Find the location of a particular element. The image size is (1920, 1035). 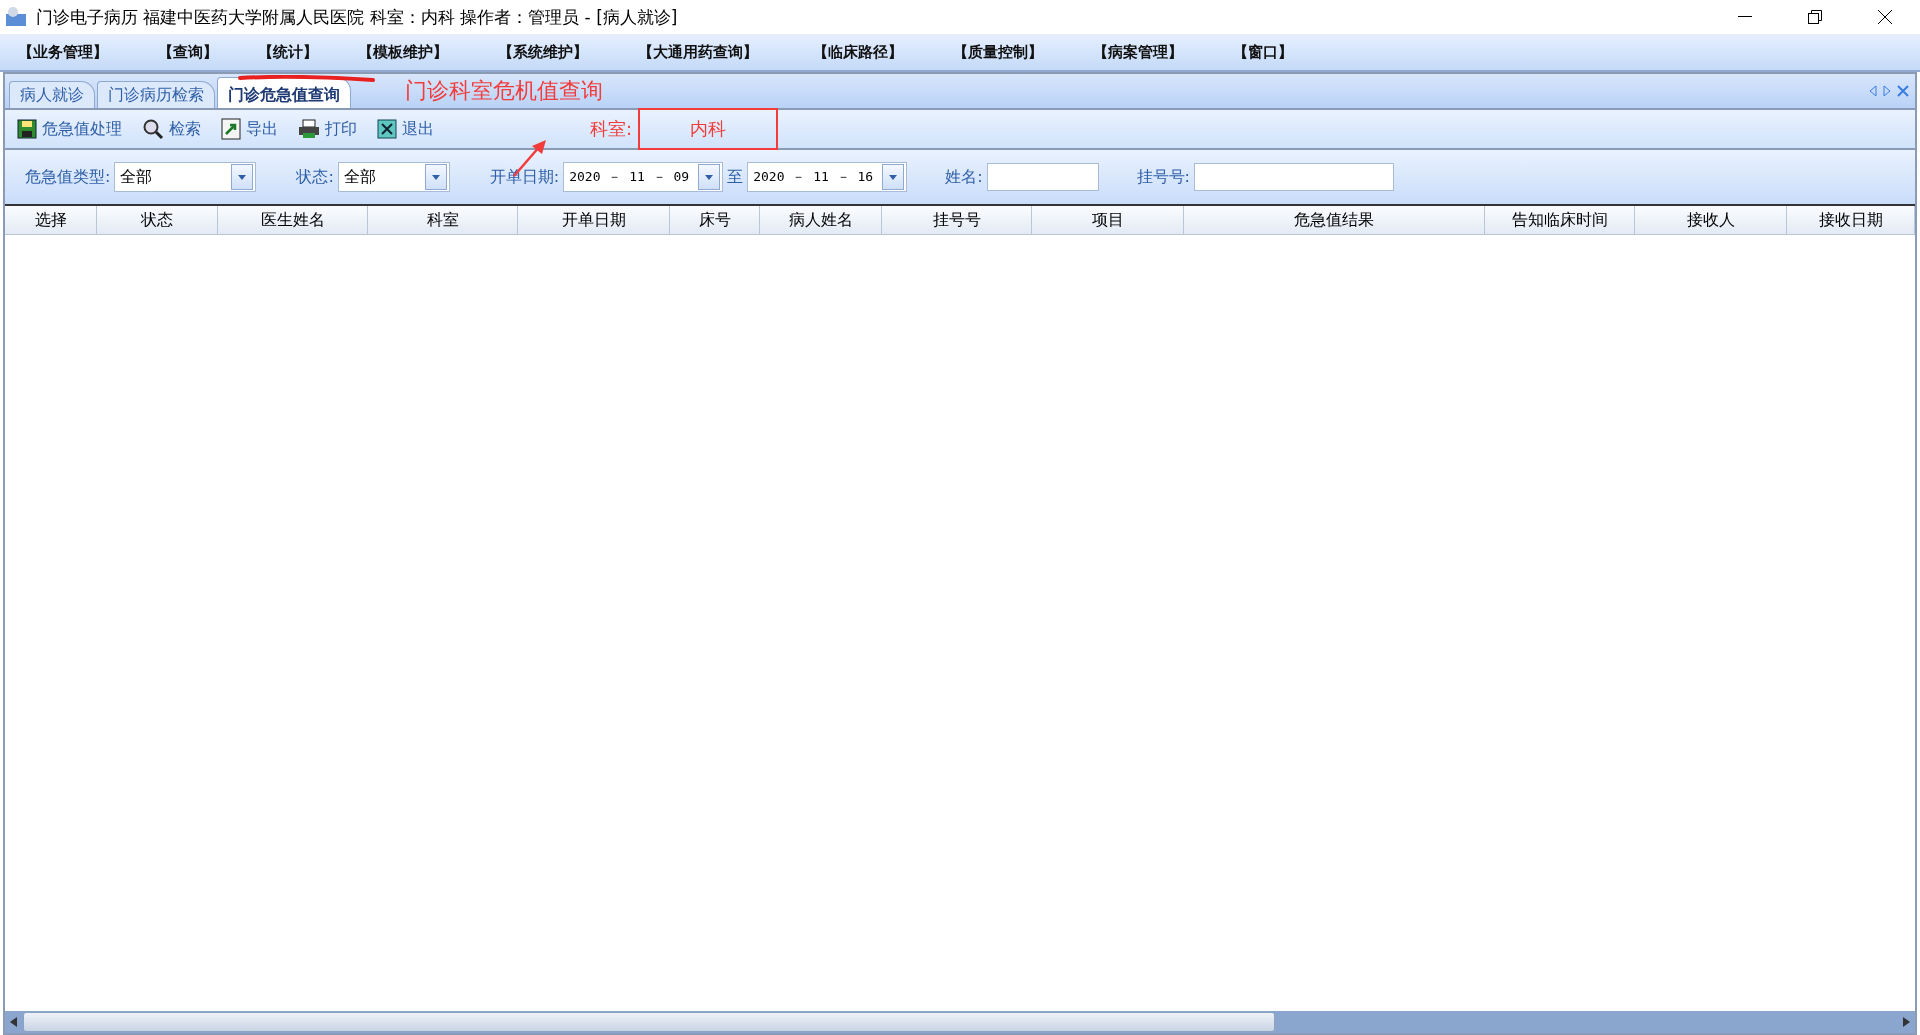

toolbar-button: 危急值处理 is located at coordinates (69, 129).